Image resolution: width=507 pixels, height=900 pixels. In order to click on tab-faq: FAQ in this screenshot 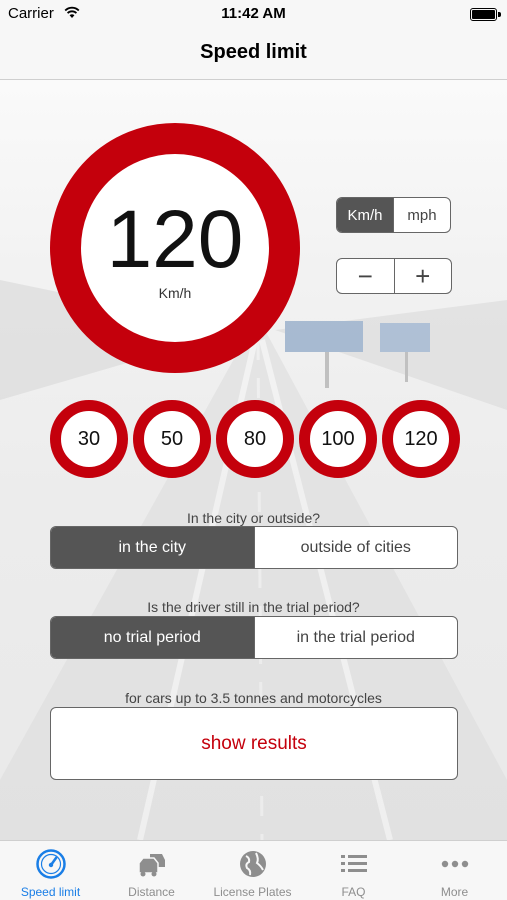, I will do `click(353, 870)`.